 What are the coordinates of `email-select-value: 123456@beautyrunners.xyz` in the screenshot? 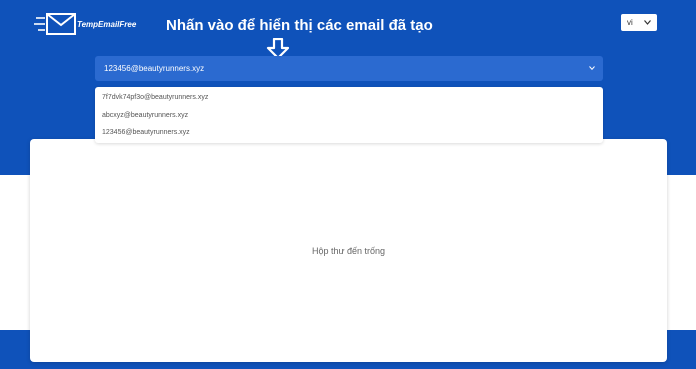 It's located at (154, 68).